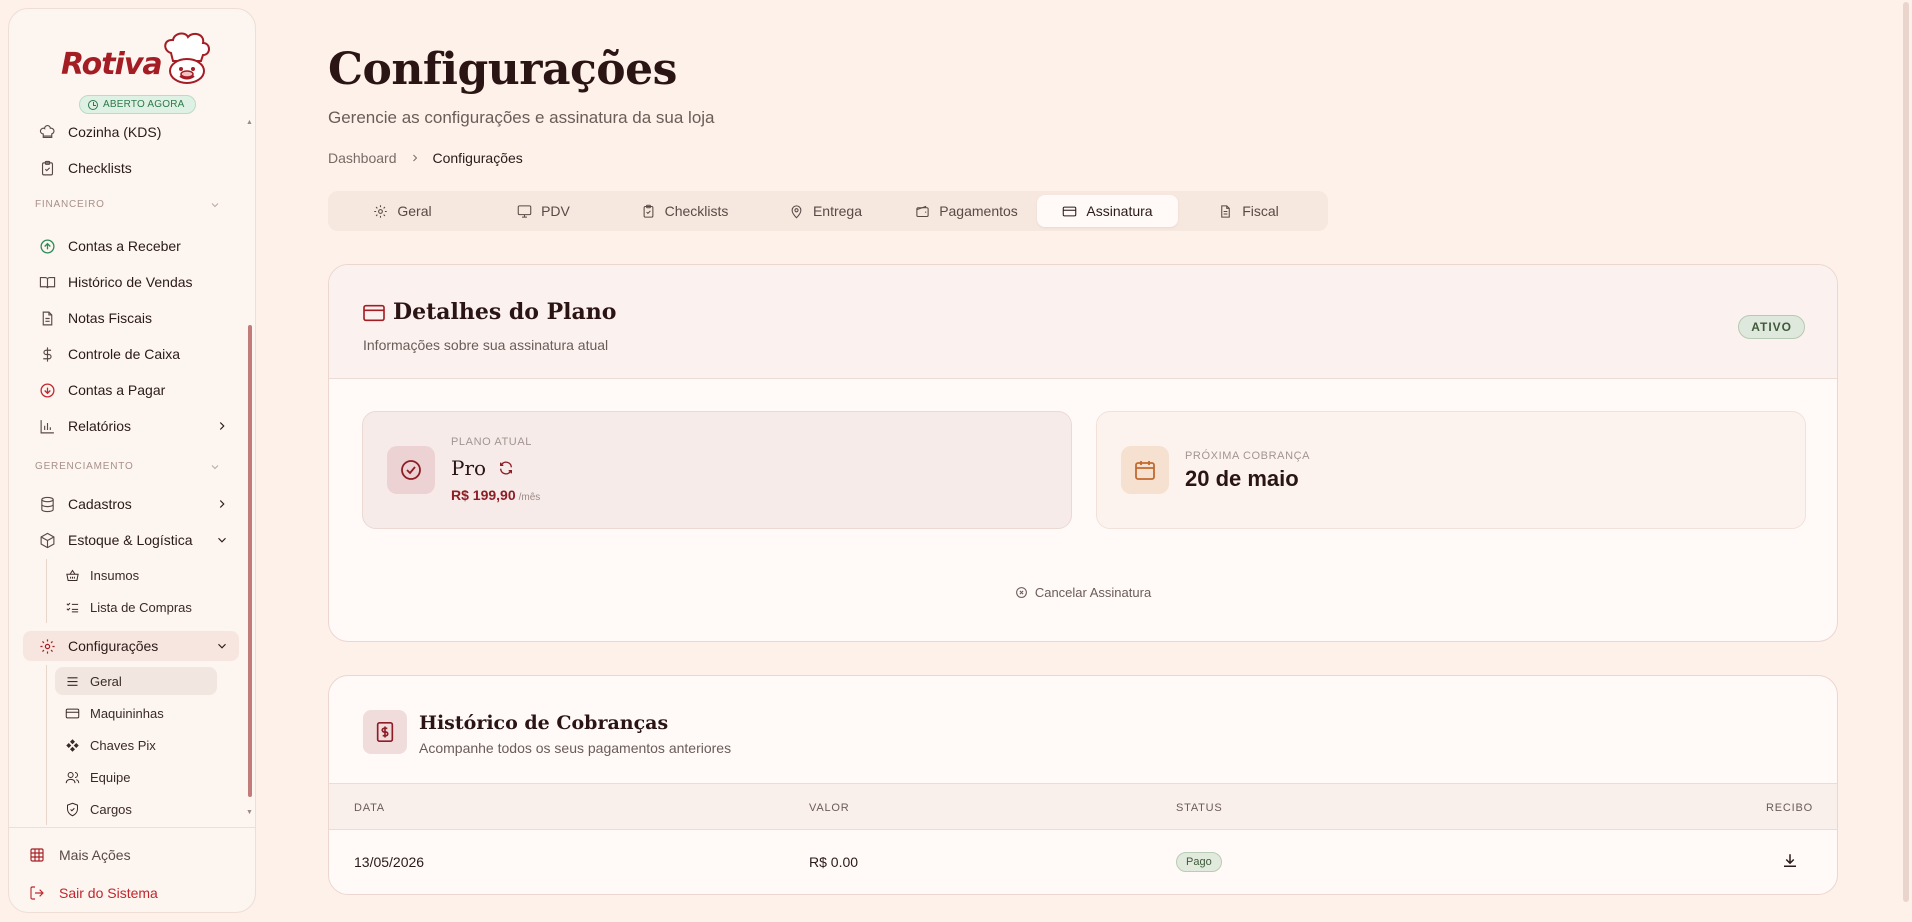 The width and height of the screenshot is (1912, 922). I want to click on check-circle-icon, so click(411, 470).